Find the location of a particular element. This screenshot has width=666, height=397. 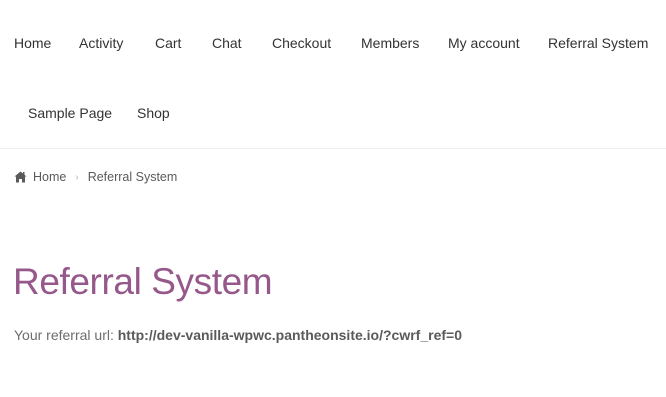

breadcrumb-current: Referral System is located at coordinates (132, 177).